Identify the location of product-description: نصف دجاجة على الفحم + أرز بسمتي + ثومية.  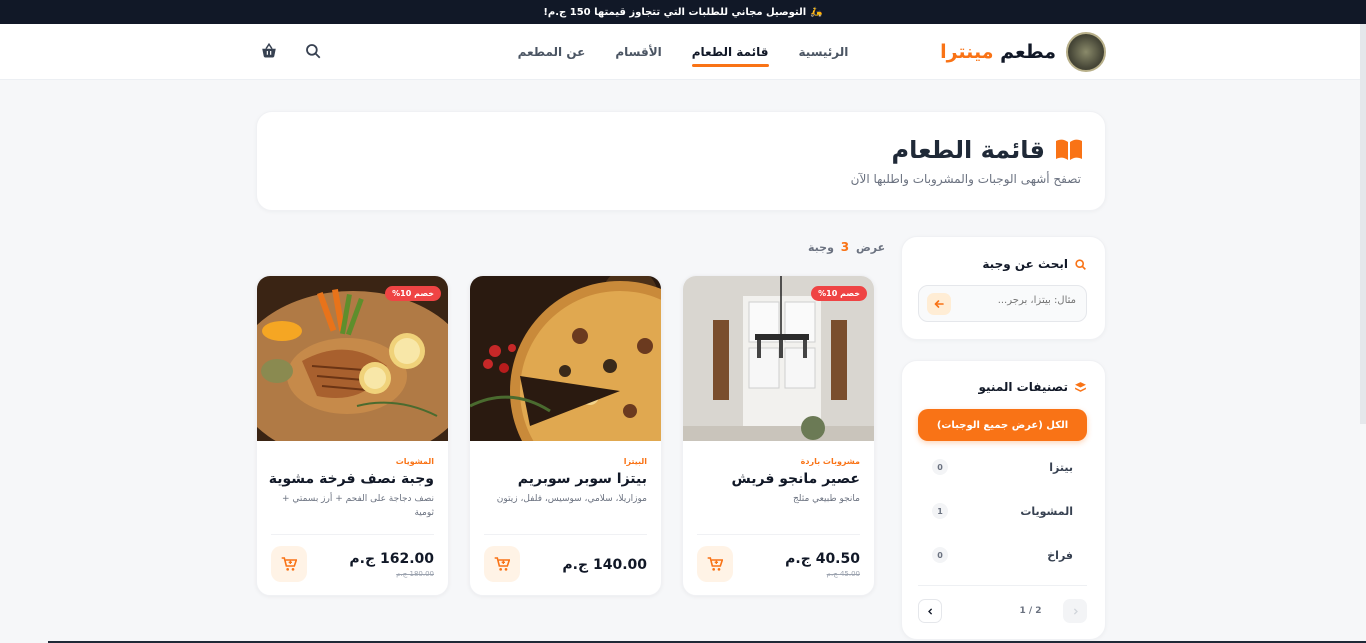
(357, 506).